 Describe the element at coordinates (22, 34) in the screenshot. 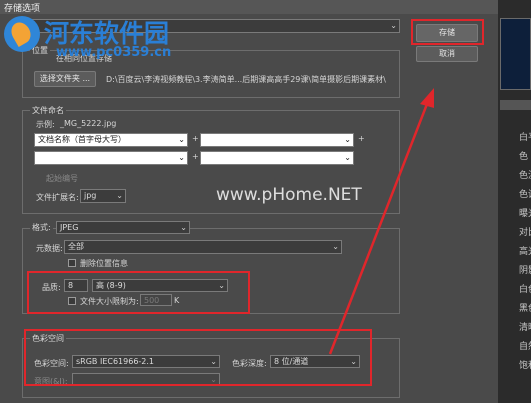

I see `logo-icon` at that location.